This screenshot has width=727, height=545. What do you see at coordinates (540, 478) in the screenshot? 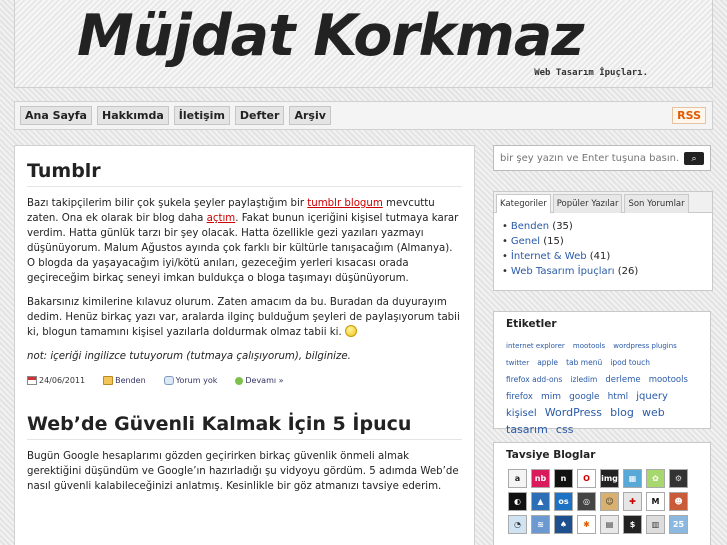
I see `blog-icon: nb` at bounding box center [540, 478].